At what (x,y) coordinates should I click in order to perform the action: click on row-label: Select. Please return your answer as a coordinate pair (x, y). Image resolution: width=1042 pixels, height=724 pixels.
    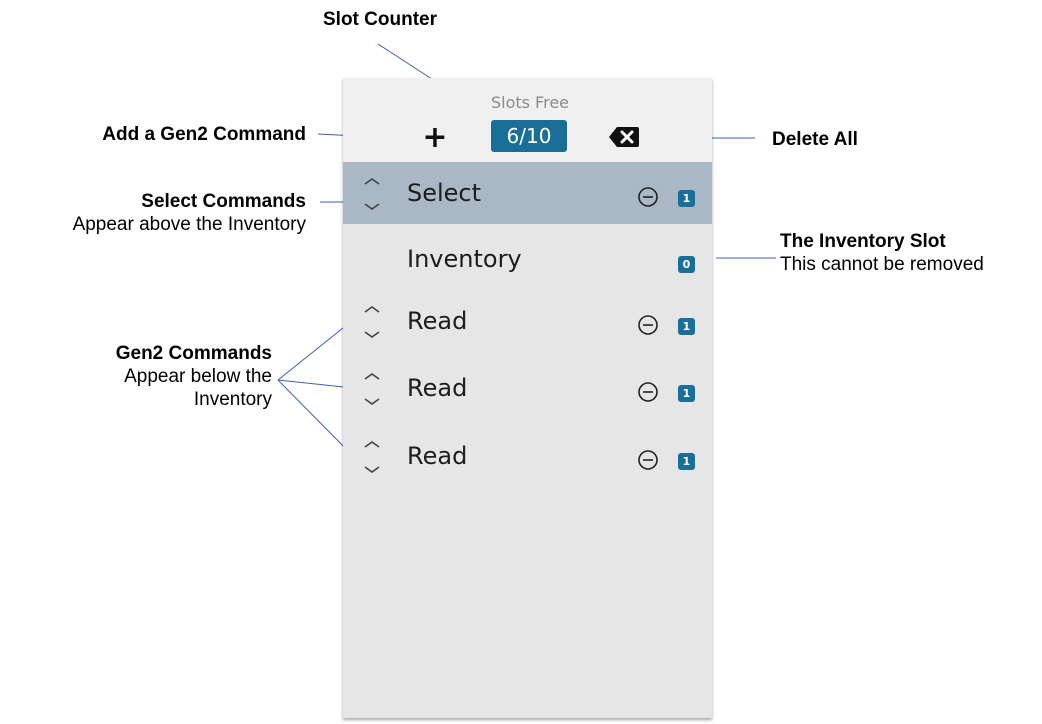
    Looking at the image, I should click on (444, 193).